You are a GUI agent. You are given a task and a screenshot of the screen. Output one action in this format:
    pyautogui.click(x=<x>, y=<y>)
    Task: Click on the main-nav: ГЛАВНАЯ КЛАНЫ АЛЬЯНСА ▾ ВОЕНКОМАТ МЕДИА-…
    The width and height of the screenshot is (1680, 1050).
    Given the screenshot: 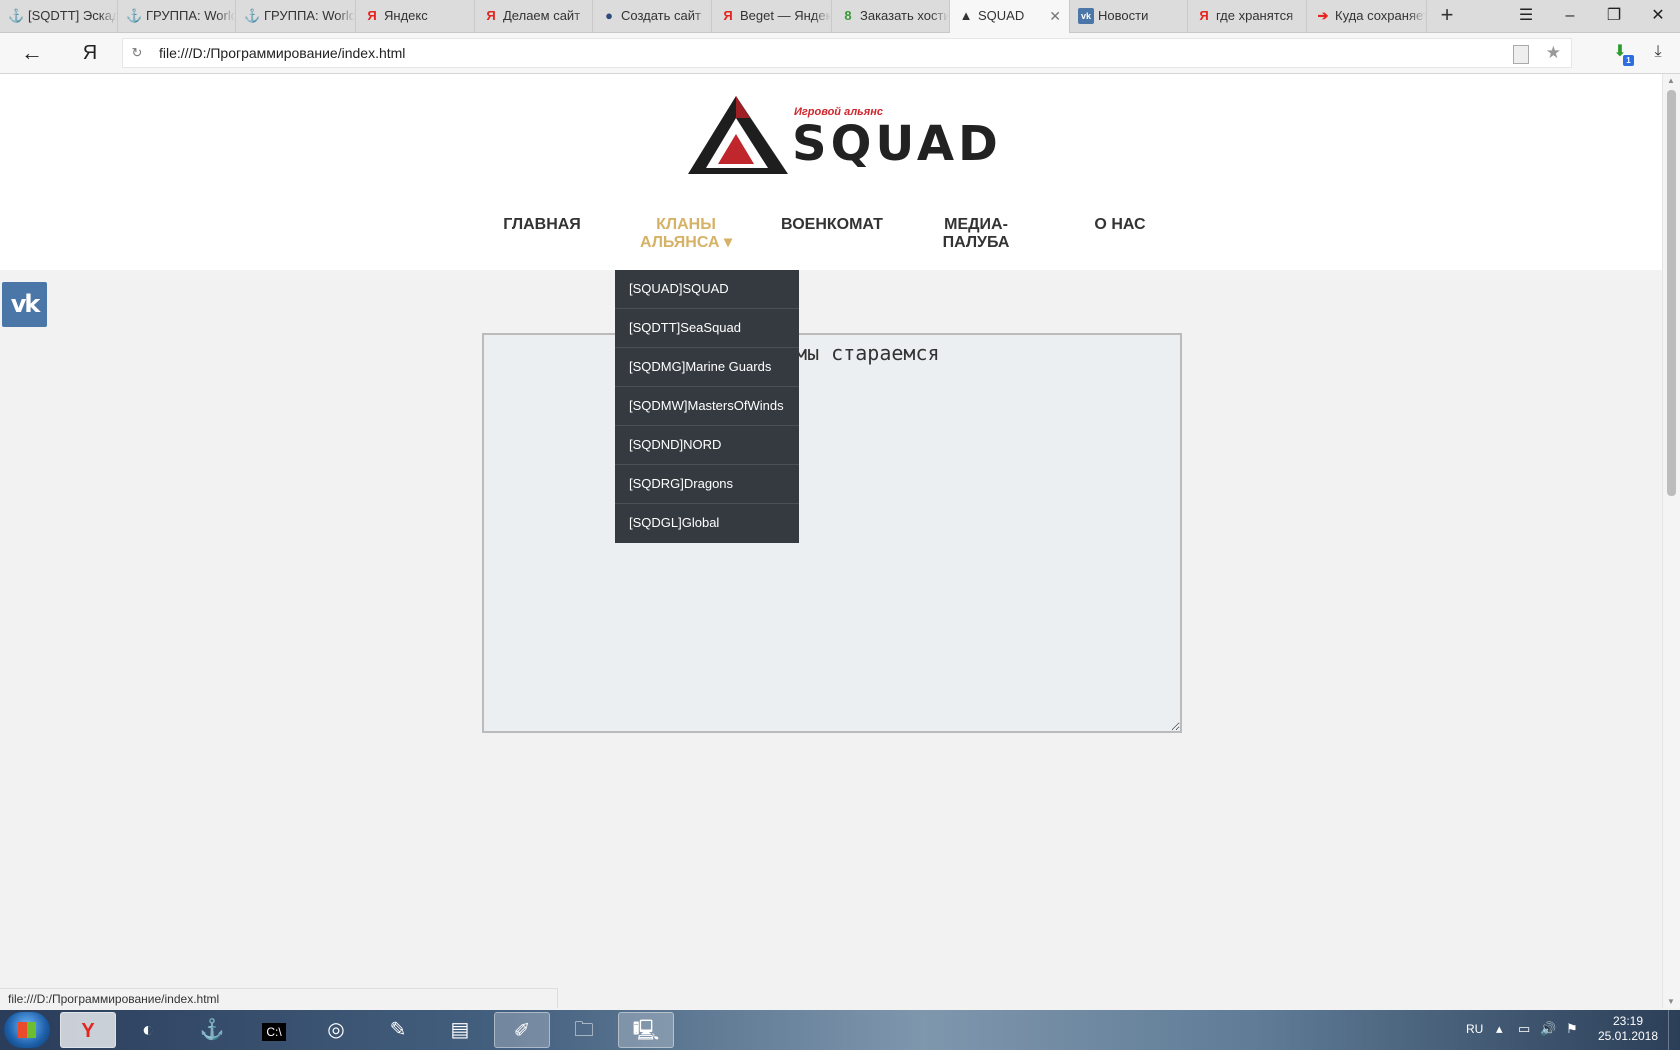 What is the action you would take?
    pyautogui.click(x=831, y=243)
    